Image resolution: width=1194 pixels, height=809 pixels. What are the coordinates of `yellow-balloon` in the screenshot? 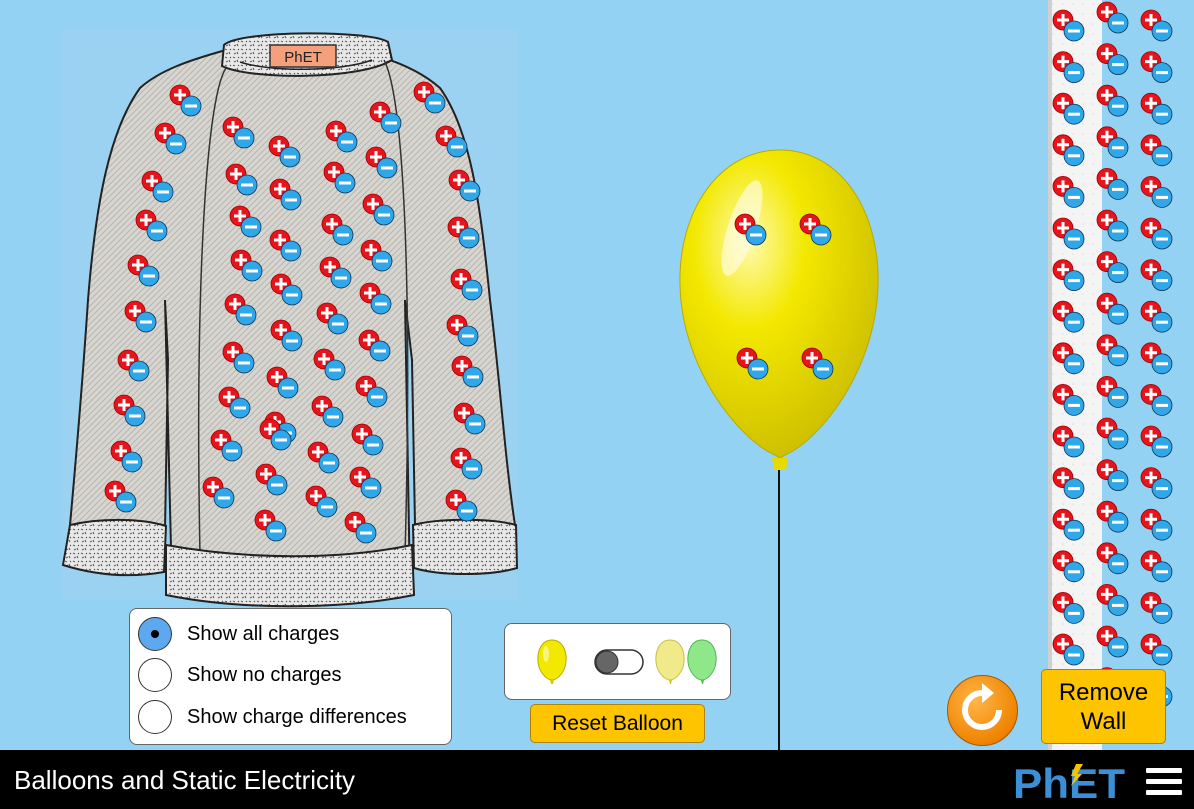 It's located at (779, 309).